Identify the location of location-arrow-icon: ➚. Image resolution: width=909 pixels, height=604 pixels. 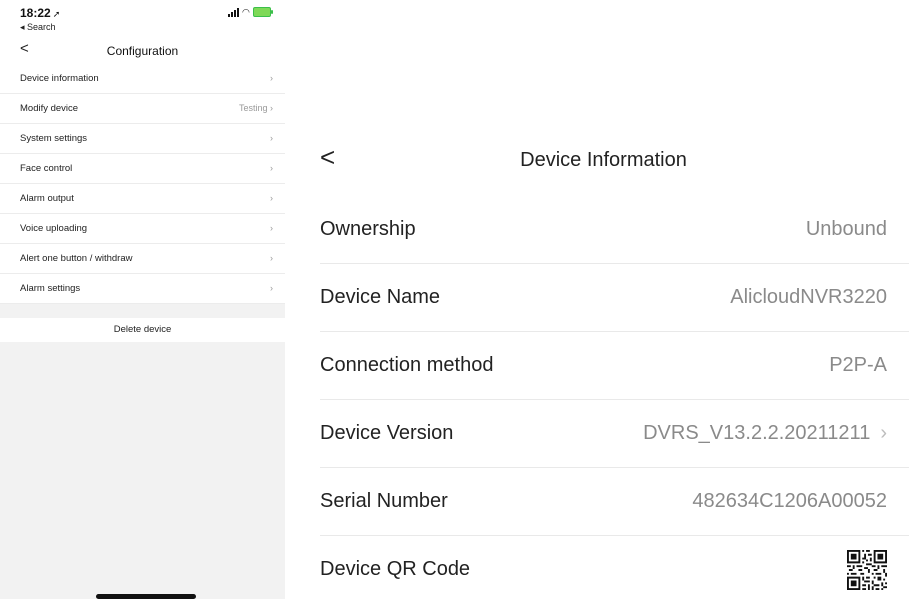
(56, 14).